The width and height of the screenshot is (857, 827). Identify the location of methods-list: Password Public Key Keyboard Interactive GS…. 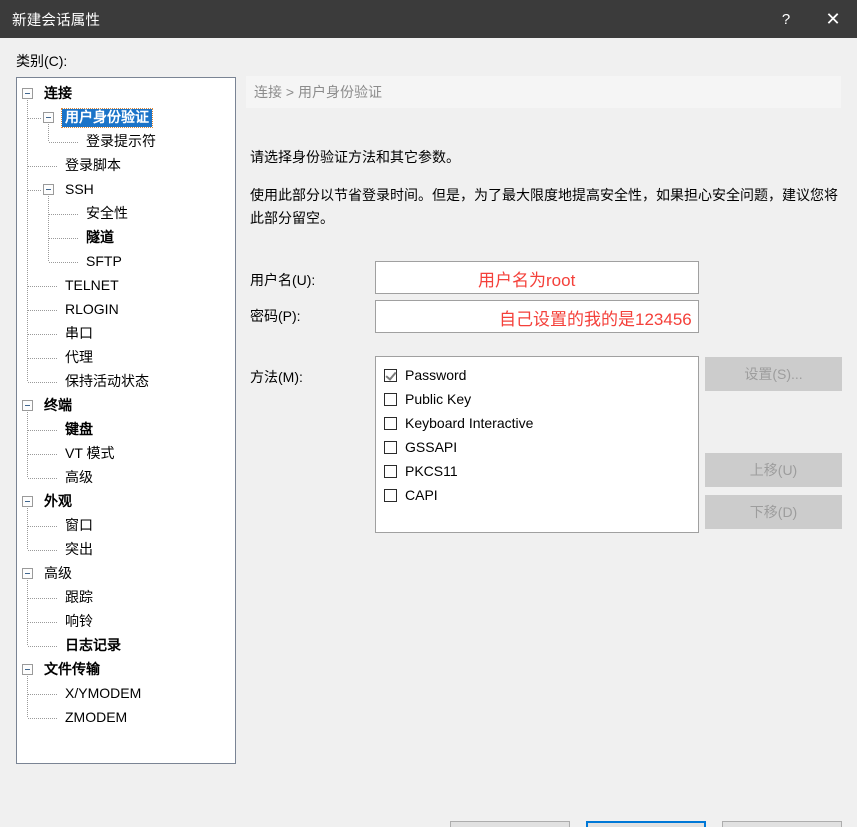
(537, 444).